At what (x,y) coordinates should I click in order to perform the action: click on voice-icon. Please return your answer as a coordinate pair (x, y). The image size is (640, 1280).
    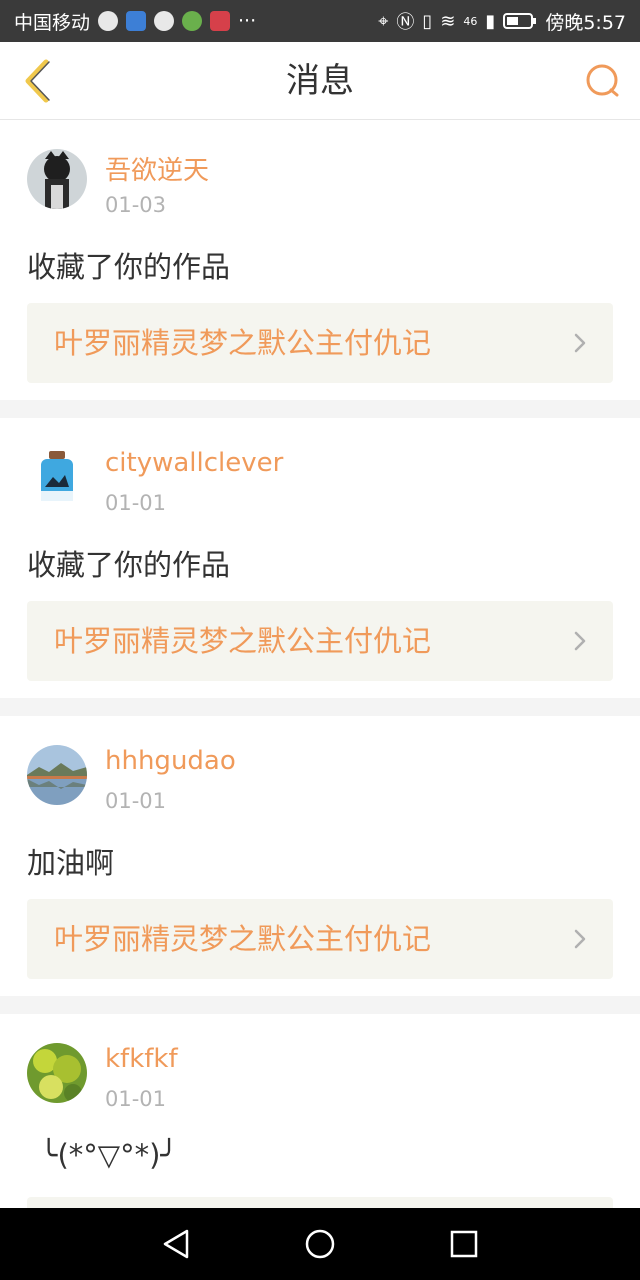
    Looking at the image, I should click on (108, 21).